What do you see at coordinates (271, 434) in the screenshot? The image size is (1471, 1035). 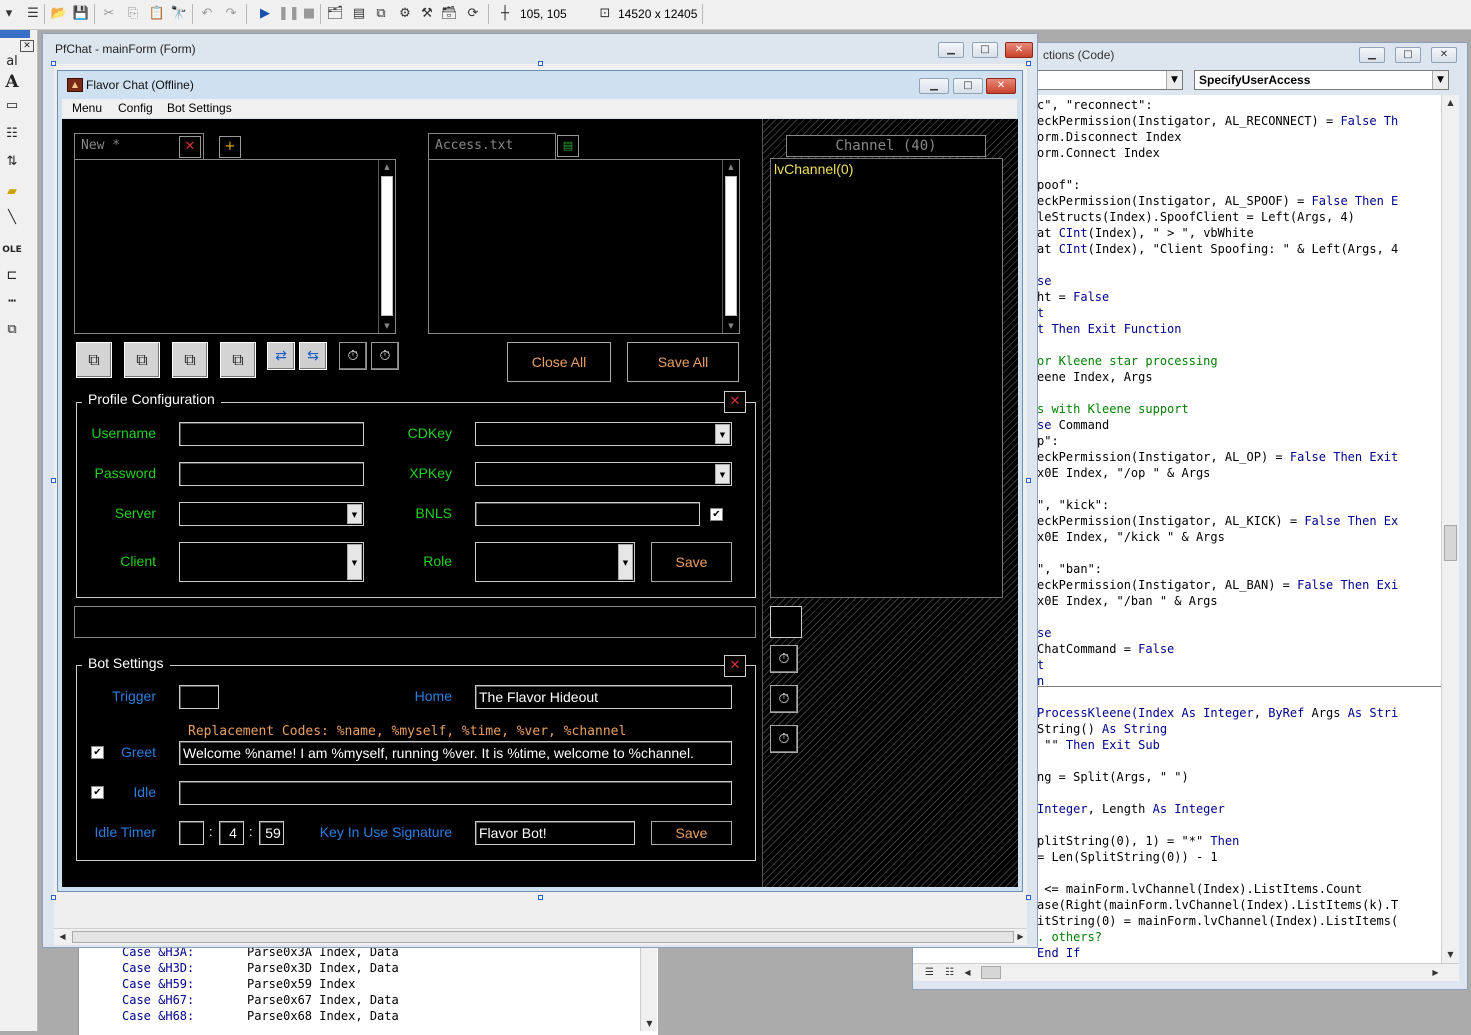 I see `username-field` at bounding box center [271, 434].